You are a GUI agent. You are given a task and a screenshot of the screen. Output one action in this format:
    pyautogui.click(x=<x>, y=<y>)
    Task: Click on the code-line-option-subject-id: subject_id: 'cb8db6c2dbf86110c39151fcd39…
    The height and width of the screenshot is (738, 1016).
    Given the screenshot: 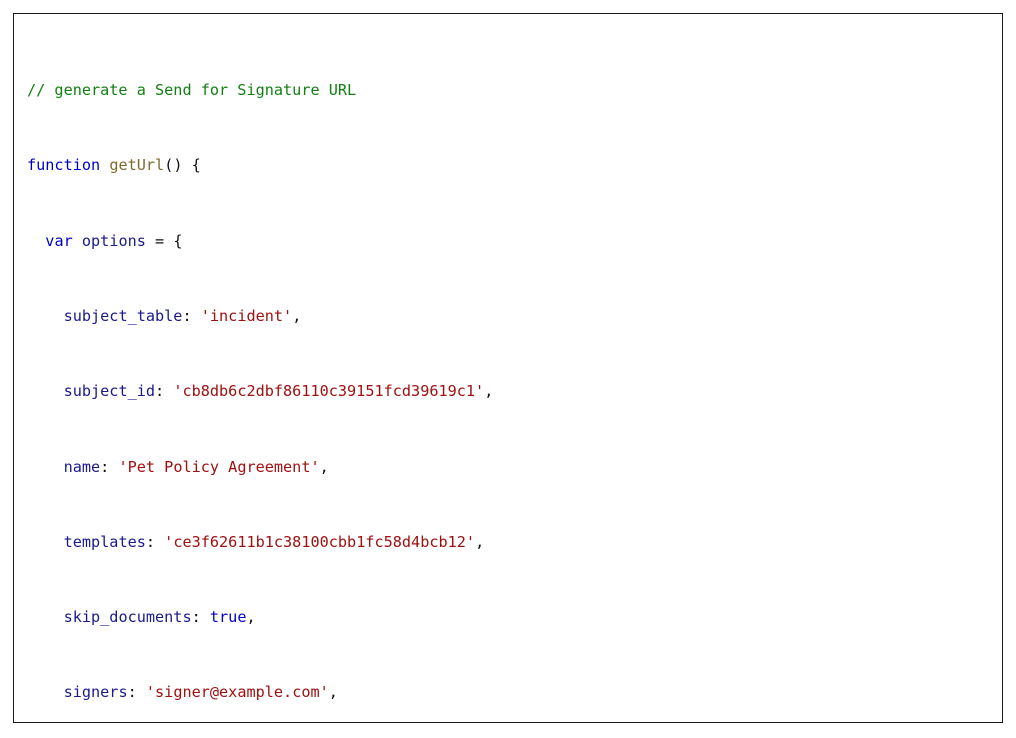 What is the action you would take?
    pyautogui.click(x=278, y=391)
    